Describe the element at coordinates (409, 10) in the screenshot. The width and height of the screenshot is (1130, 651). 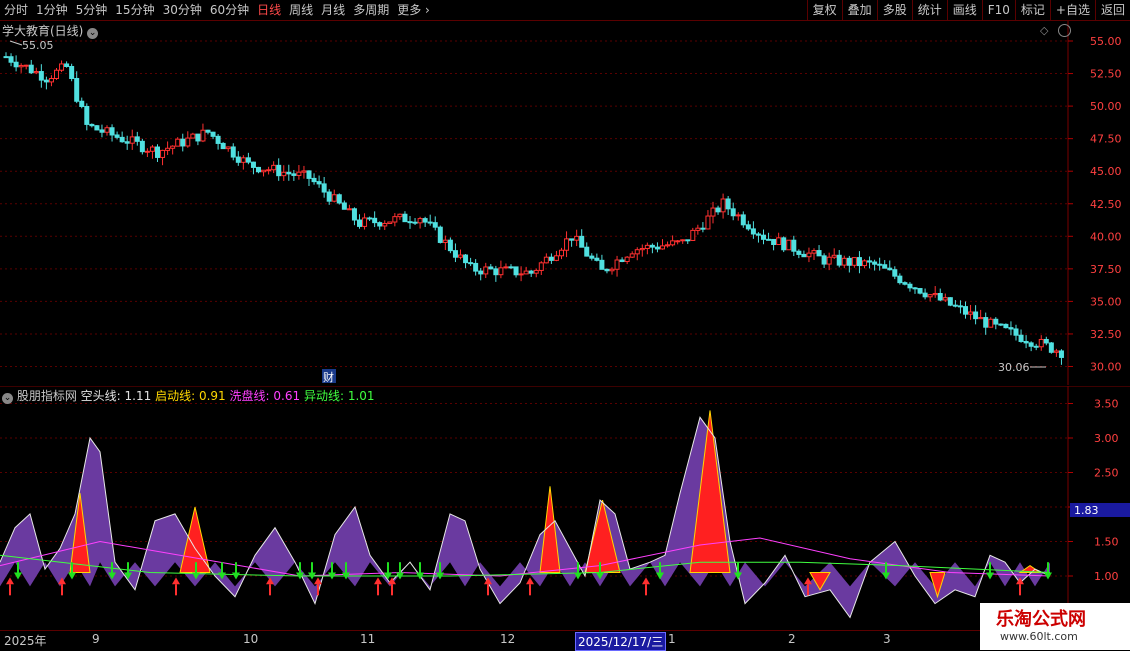
I see `more-label: 更多` at that location.